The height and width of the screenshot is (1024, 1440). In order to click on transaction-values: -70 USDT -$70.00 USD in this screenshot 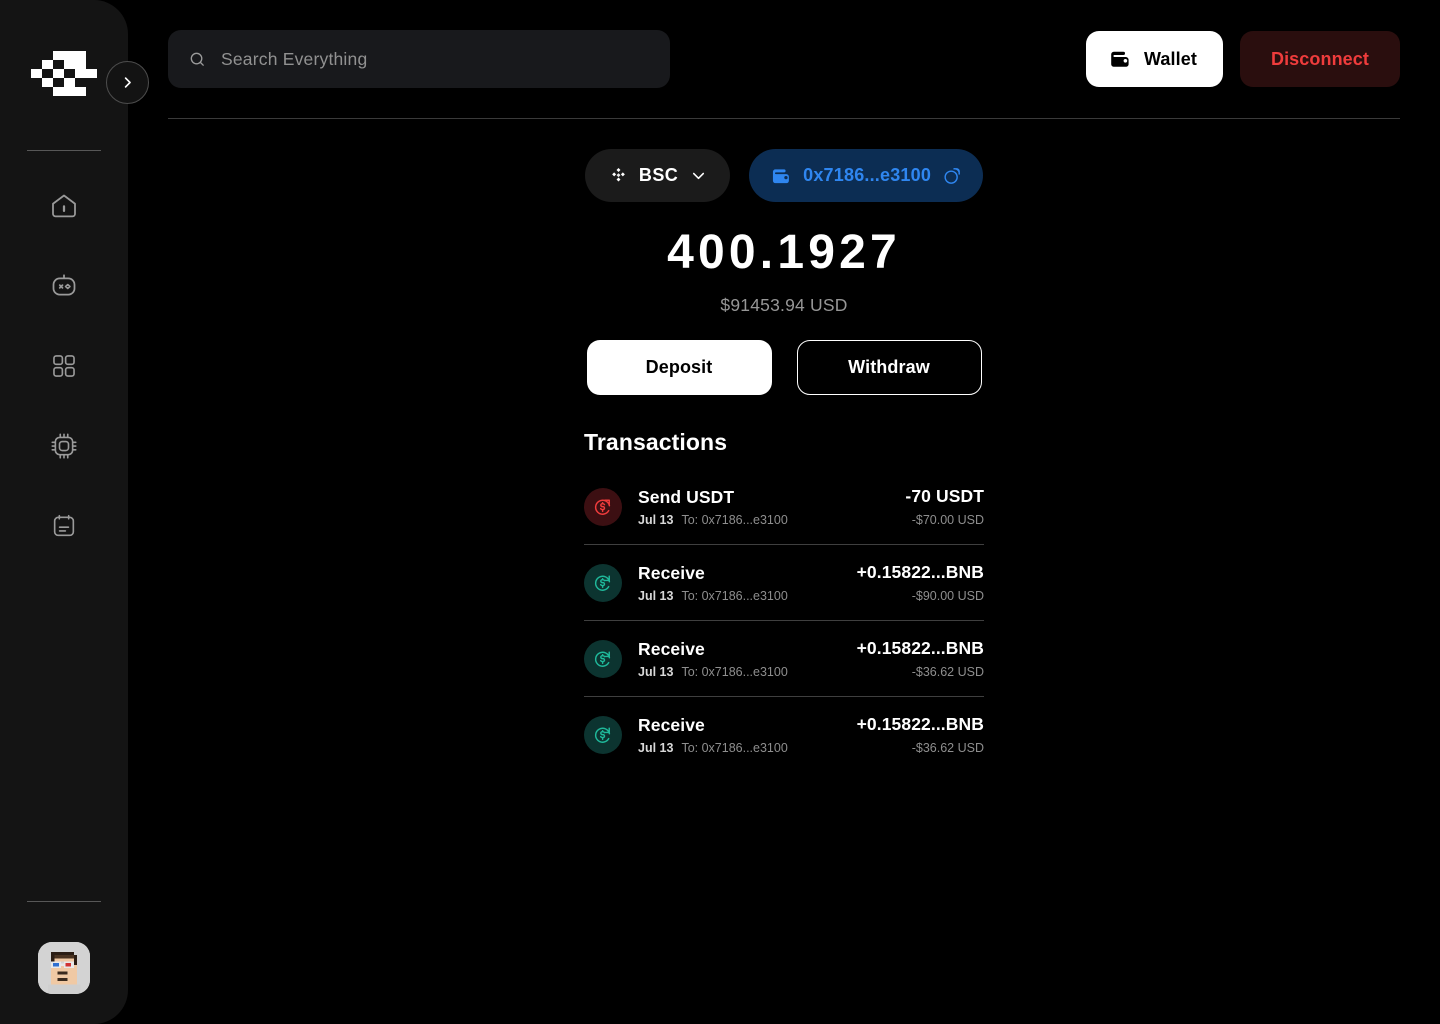, I will do `click(944, 506)`.